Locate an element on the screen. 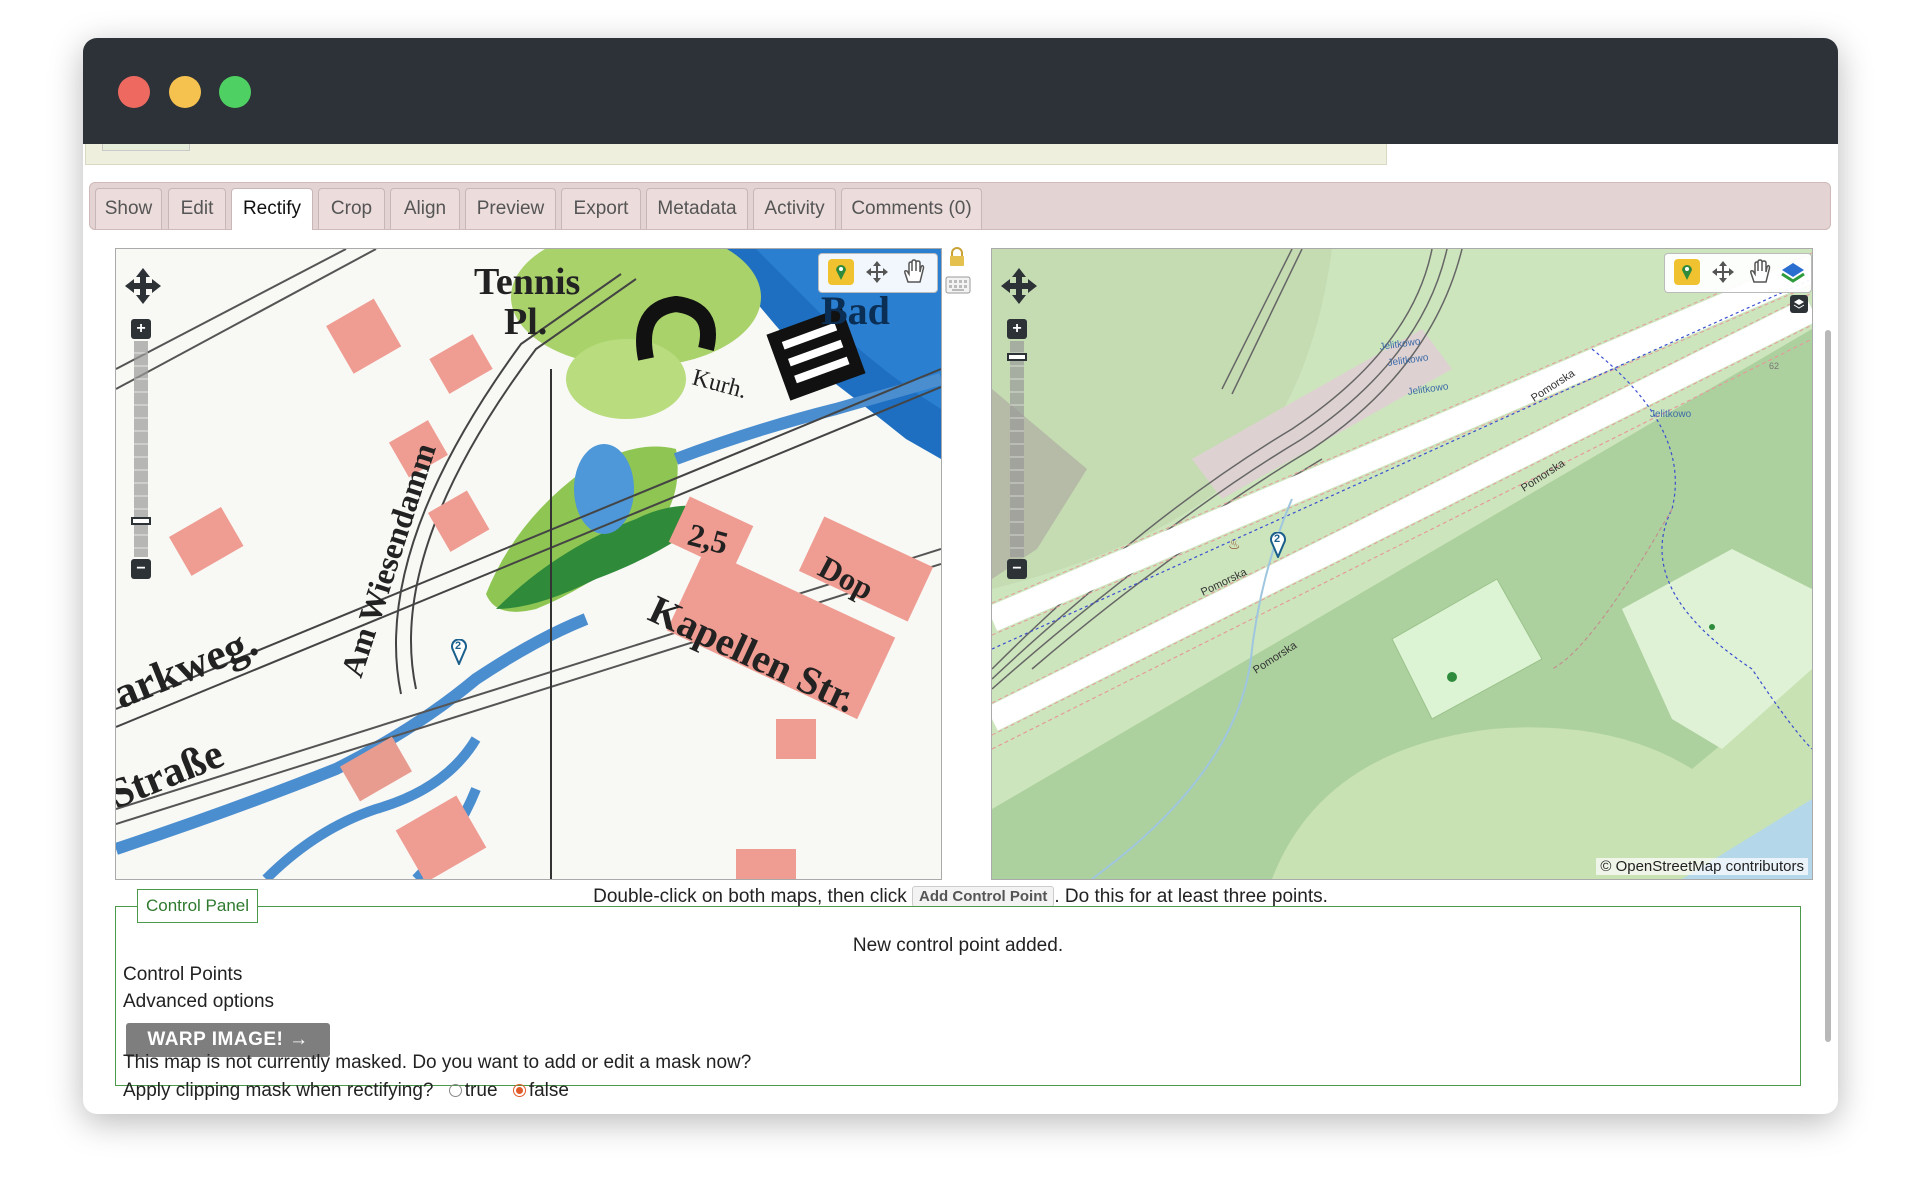 Image resolution: width=1920 pixels, height=1200 pixels. label-pl: Pl. is located at coordinates (525, 322).